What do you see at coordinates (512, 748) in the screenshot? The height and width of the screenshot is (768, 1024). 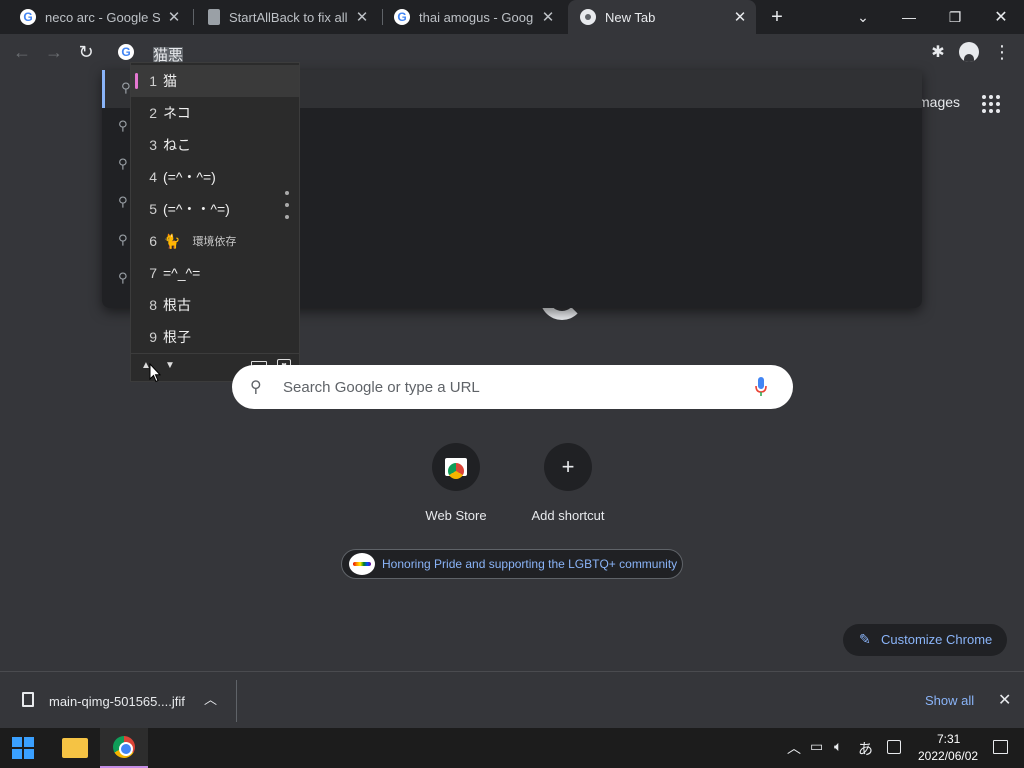 I see `taskbar: ︿ ▭ 🔈︎ あ 7:31 2022/06/02` at bounding box center [512, 748].